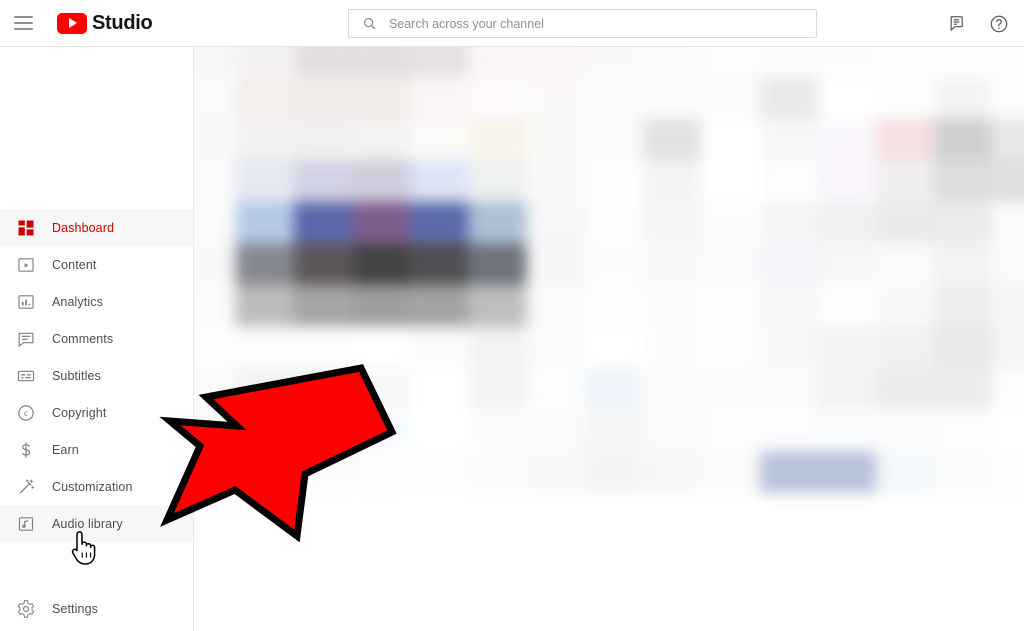  Describe the element at coordinates (96, 486) in the screenshot. I see `sidebar-item-customization: Customization` at that location.